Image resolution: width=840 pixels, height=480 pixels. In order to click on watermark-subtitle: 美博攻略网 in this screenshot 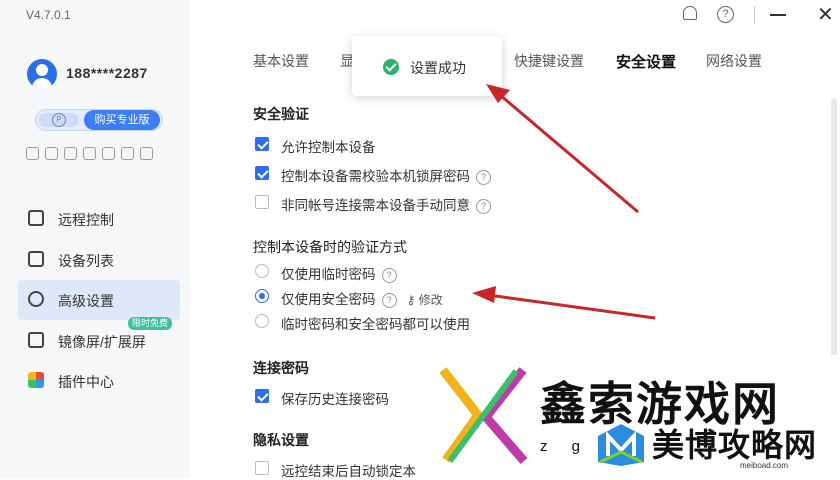, I will do `click(735, 445)`.